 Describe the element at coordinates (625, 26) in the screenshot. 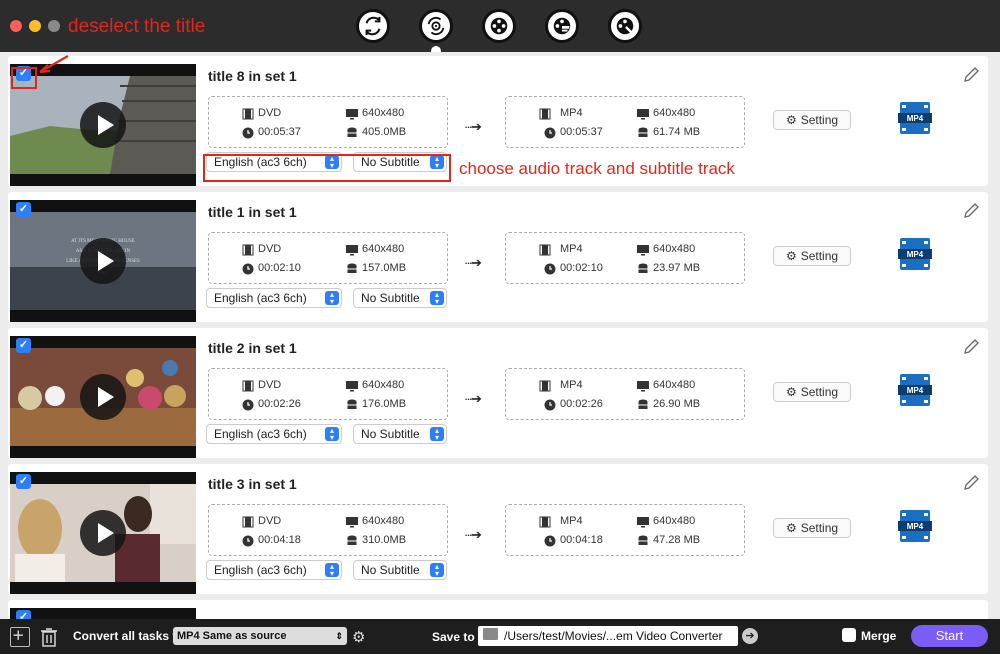

I see `film-search-icon` at that location.